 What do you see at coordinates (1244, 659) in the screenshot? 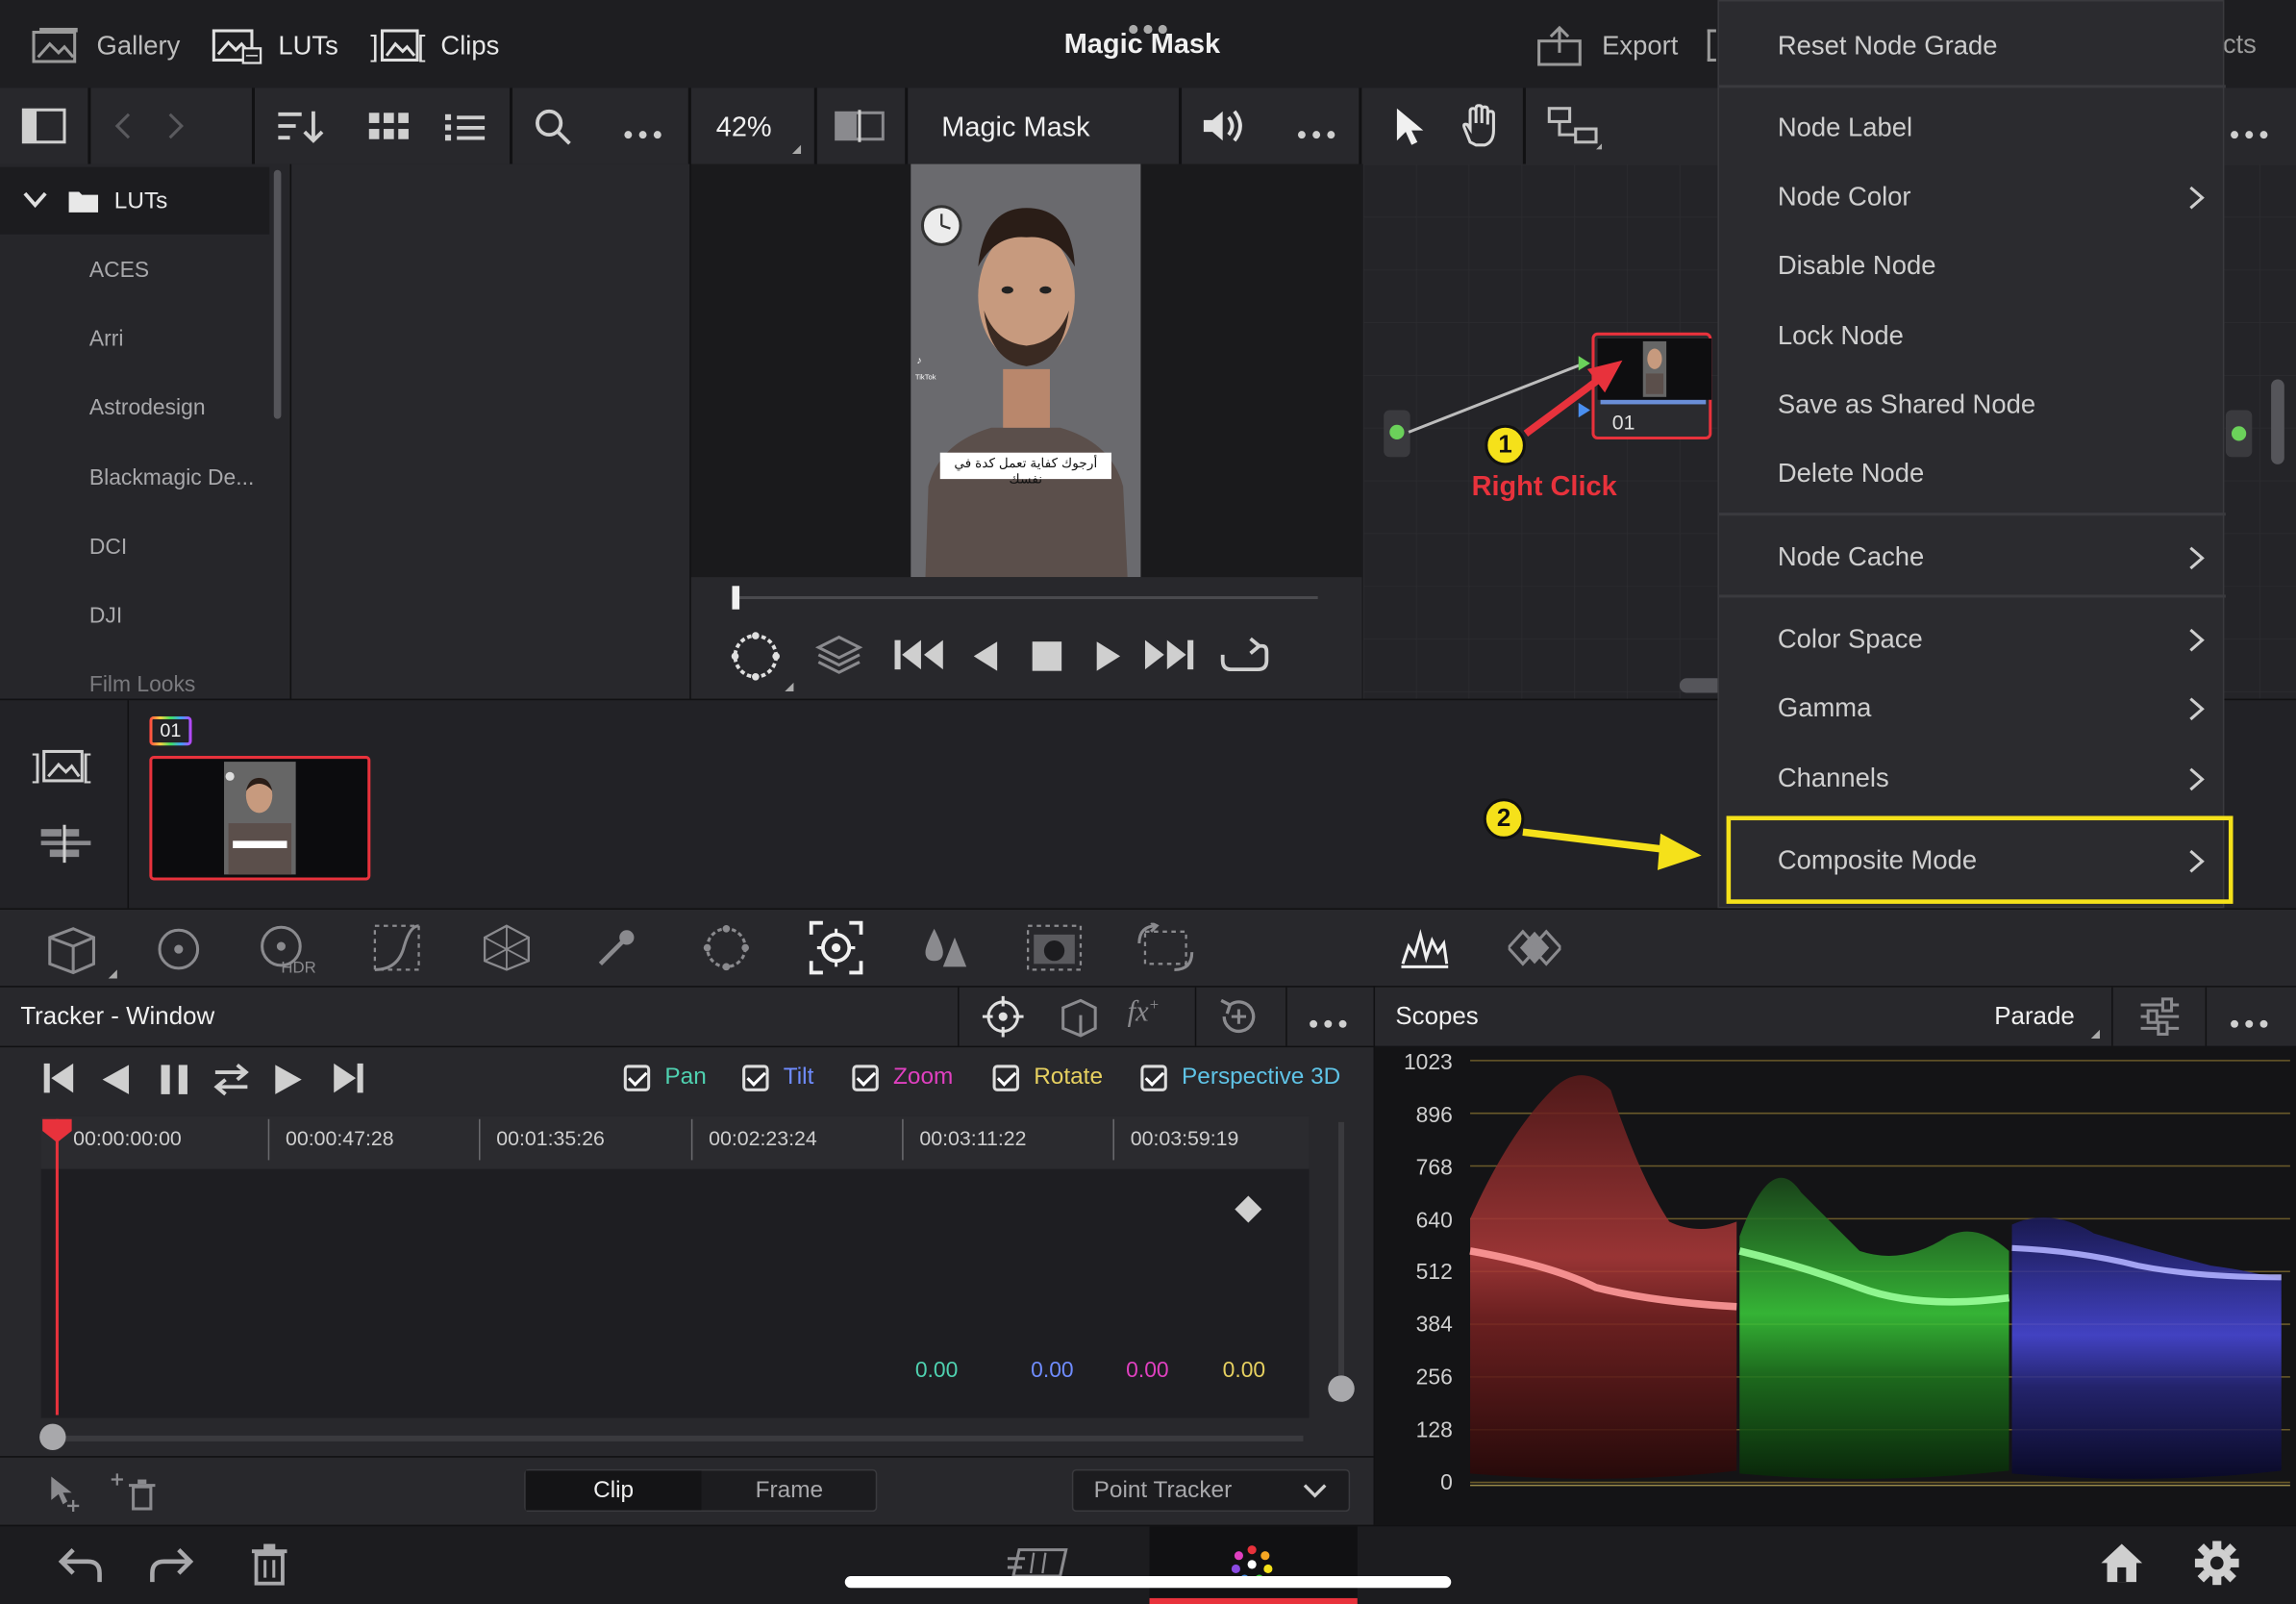
I see `loop-icon` at bounding box center [1244, 659].